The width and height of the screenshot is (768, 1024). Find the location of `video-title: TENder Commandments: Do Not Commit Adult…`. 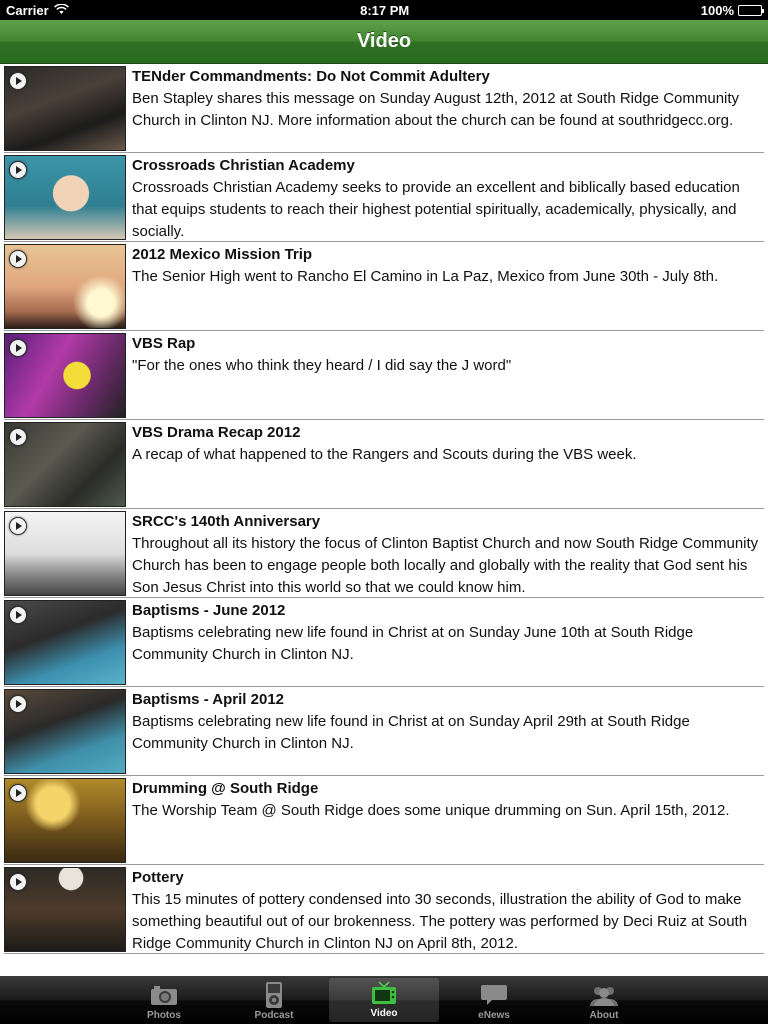

video-title: TENder Commandments: Do Not Commit Adult… is located at coordinates (311, 76).